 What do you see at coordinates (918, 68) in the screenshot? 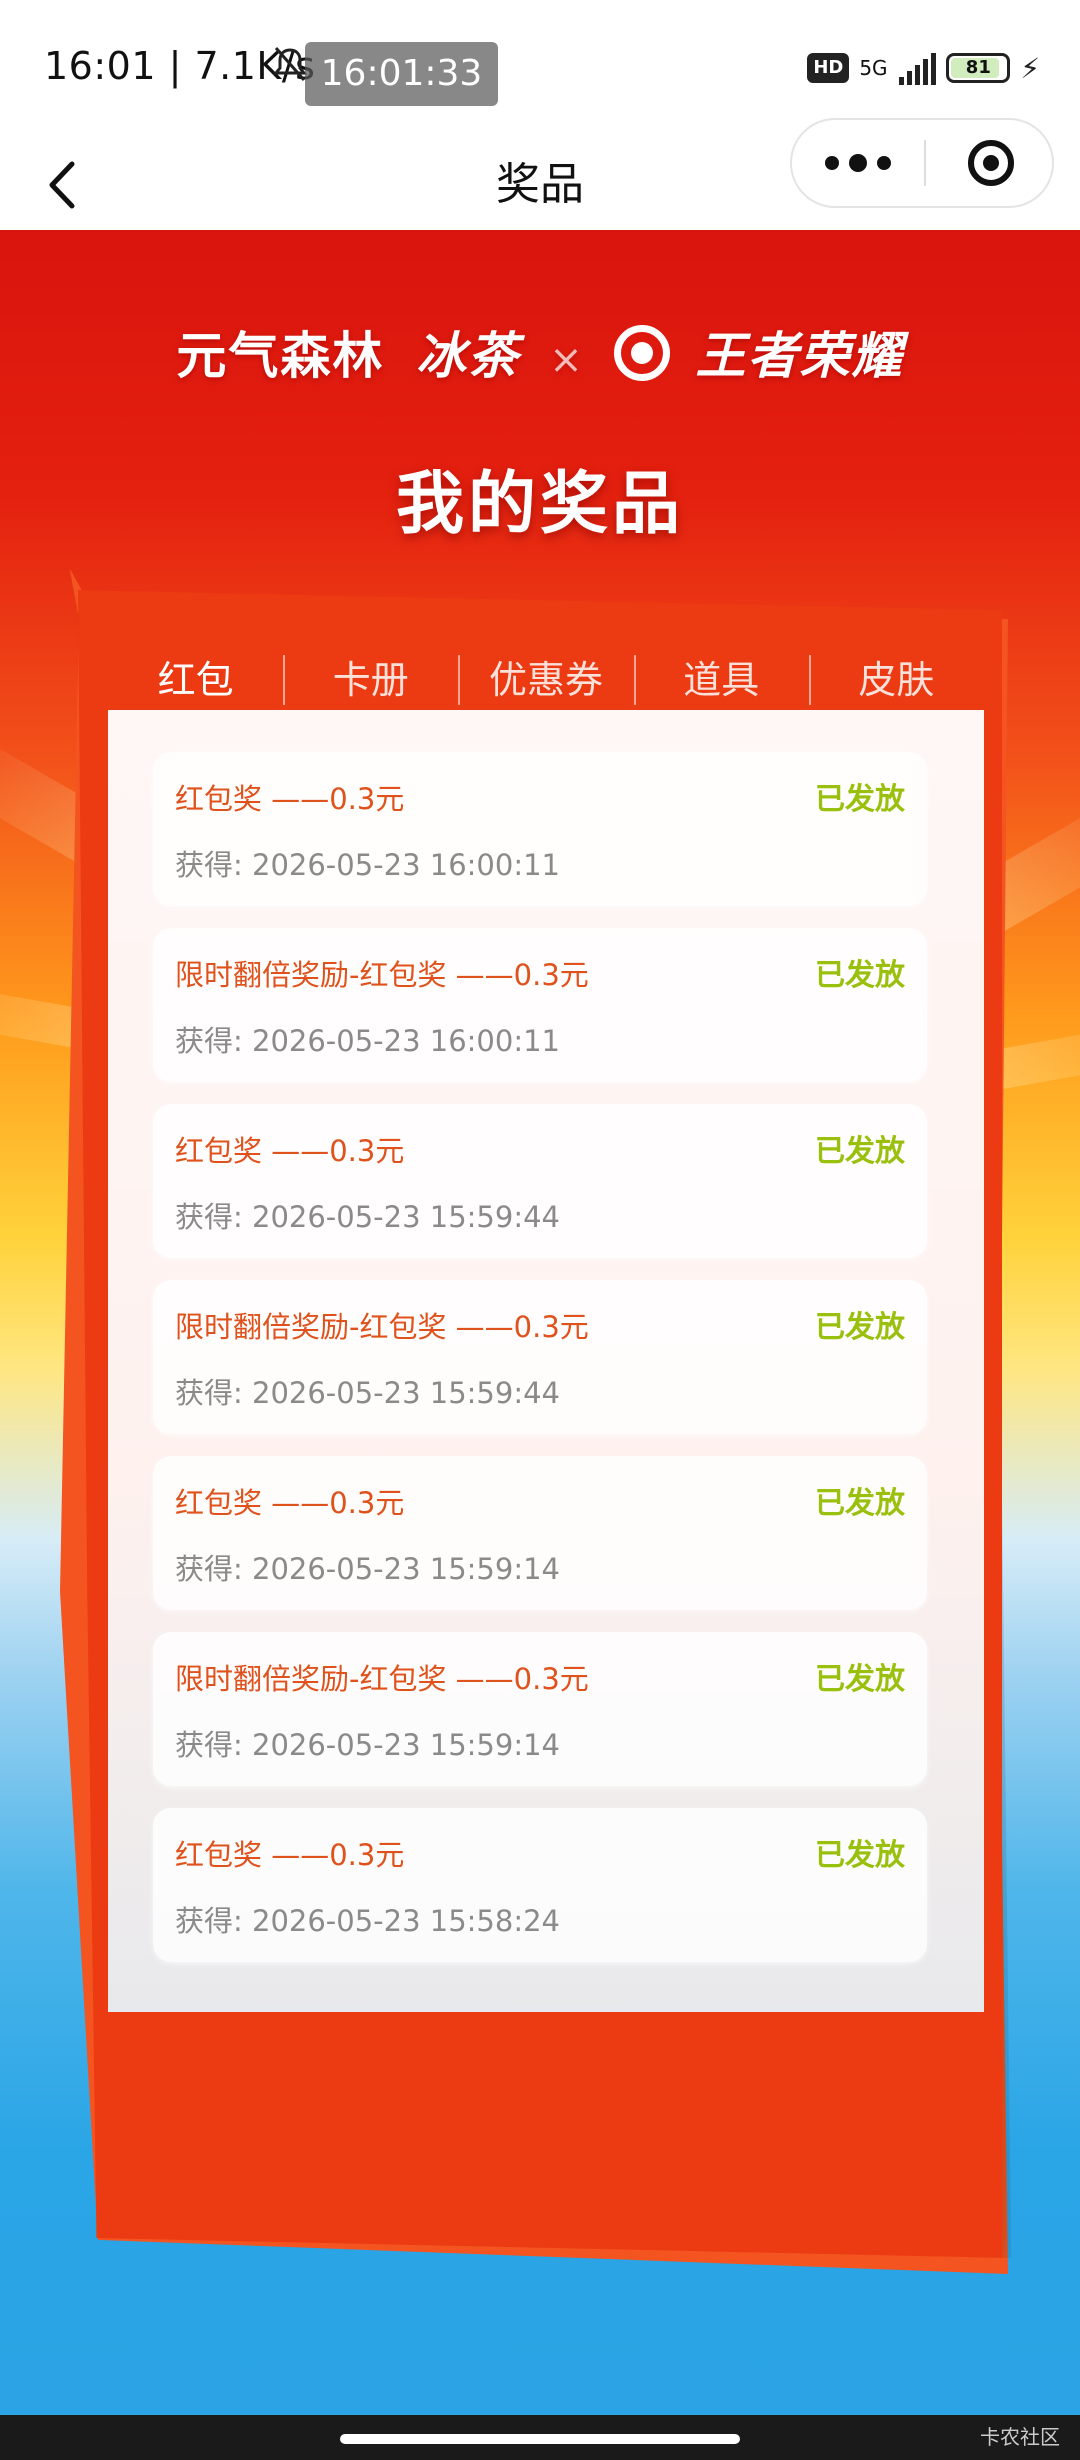
I see `signal-icon` at bounding box center [918, 68].